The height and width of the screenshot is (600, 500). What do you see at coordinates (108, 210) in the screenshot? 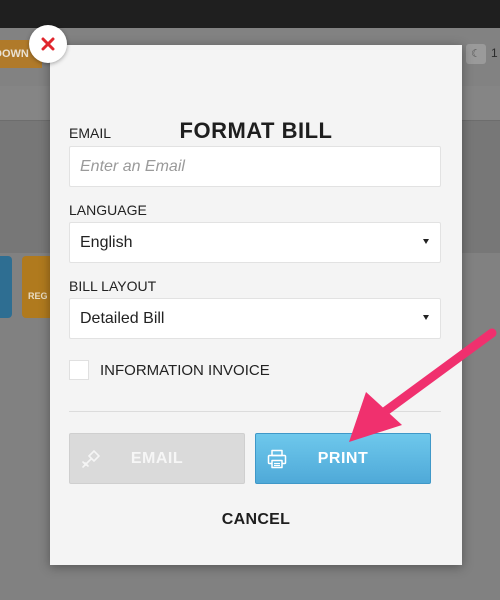
I see `language-label: LANGUAGE` at bounding box center [108, 210].